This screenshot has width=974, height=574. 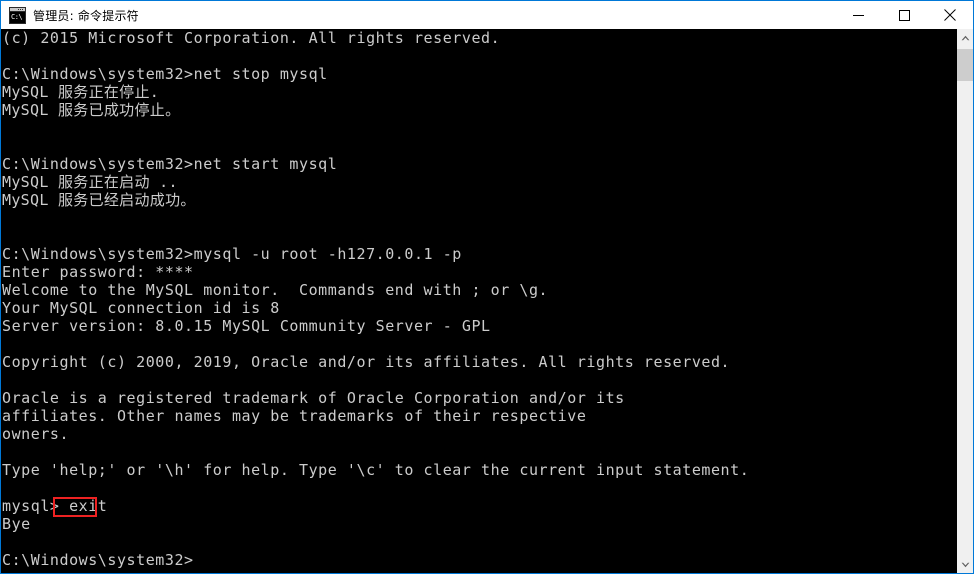 I want to click on scroll-down-arrow, so click(x=965, y=564).